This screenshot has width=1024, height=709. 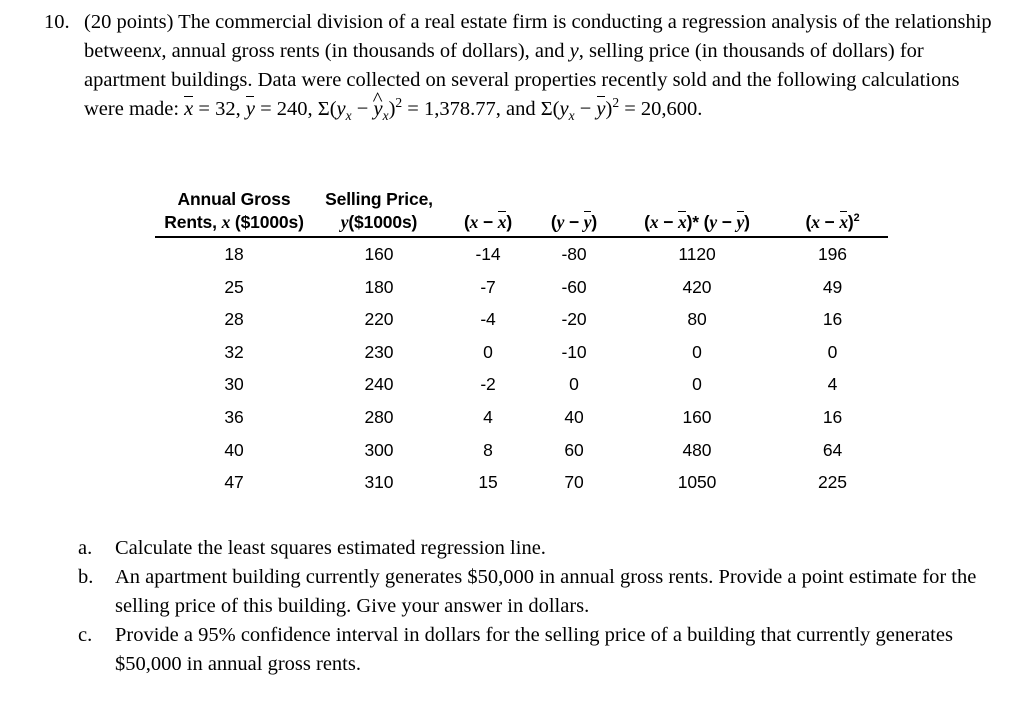 What do you see at coordinates (832, 224) in the screenshot?
I see `column-header-x-deviation-squared: (x − x)2` at bounding box center [832, 224].